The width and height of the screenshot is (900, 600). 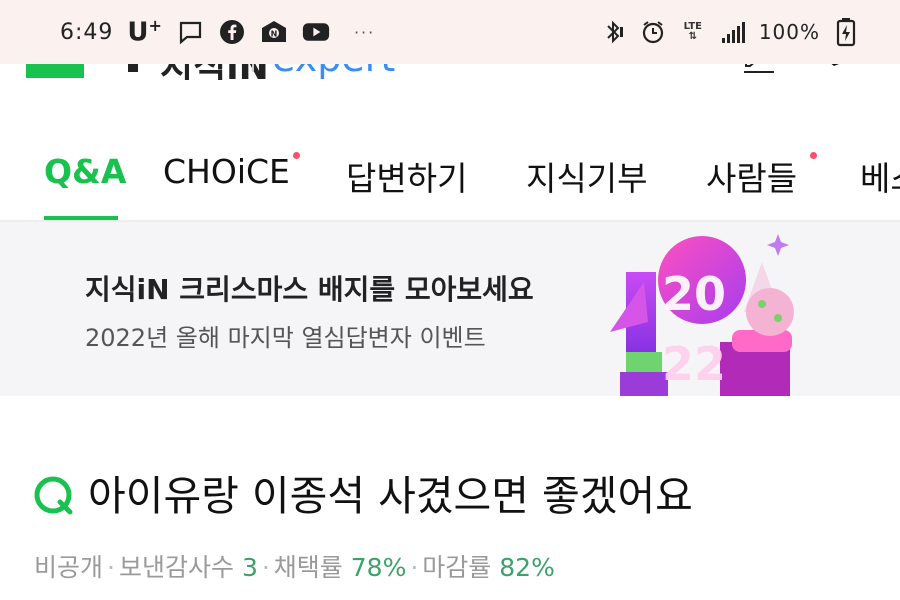 I want to click on mail-n-icon: N, so click(x=274, y=32).